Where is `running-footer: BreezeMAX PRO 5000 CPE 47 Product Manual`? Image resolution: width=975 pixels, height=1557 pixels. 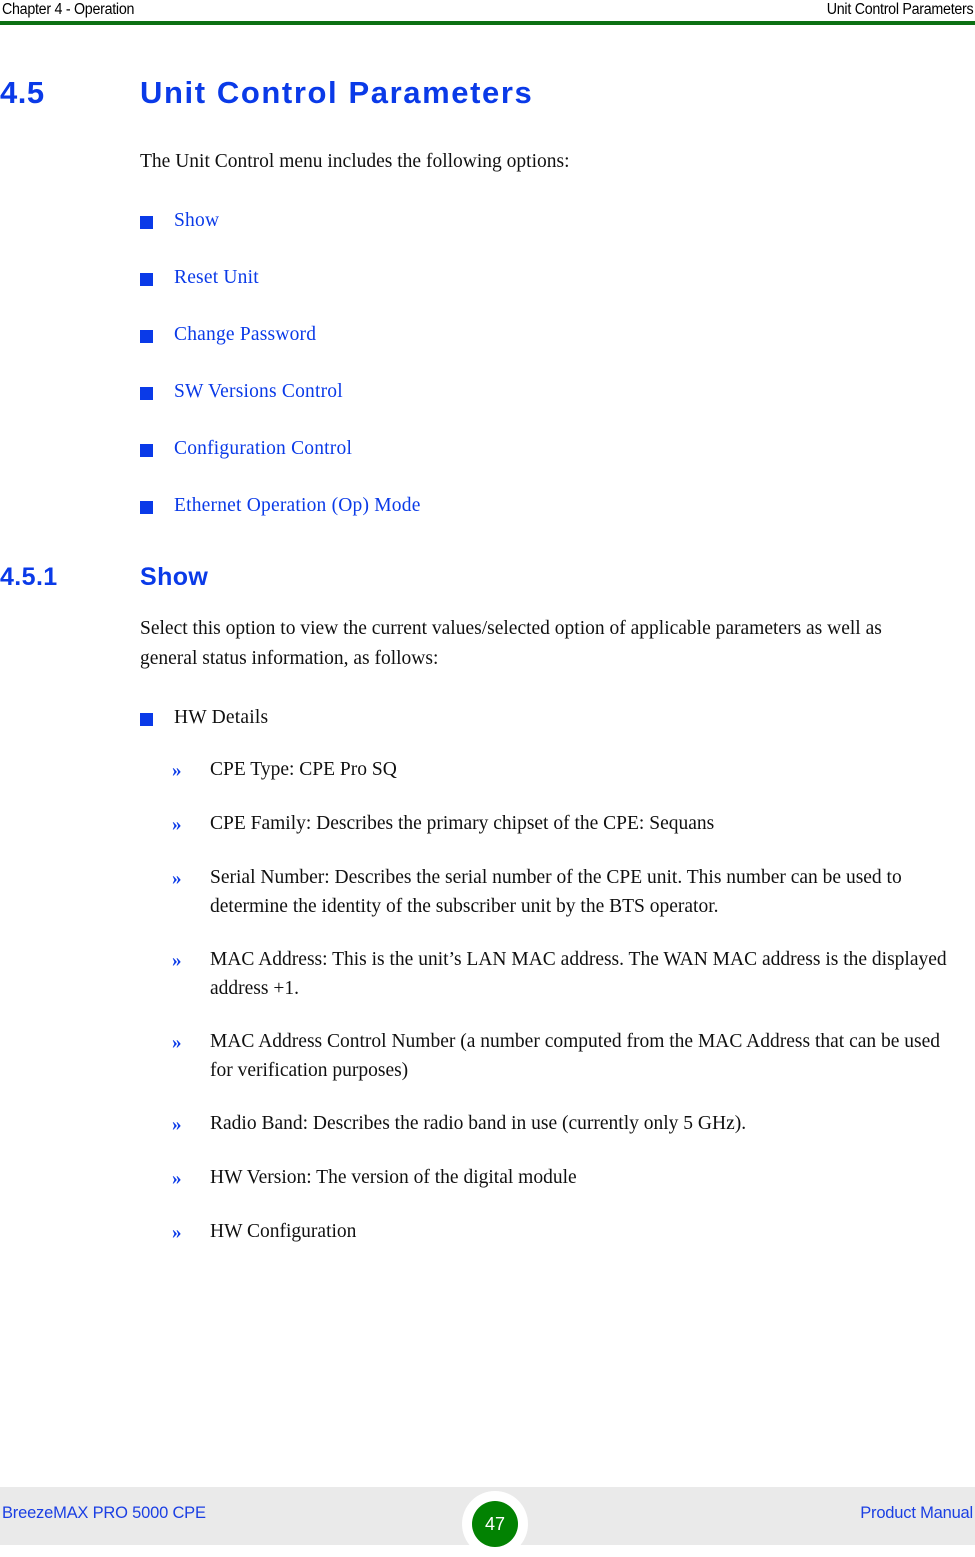 running-footer: BreezeMAX PRO 5000 CPE 47 Product Manual is located at coordinates (487, 1522).